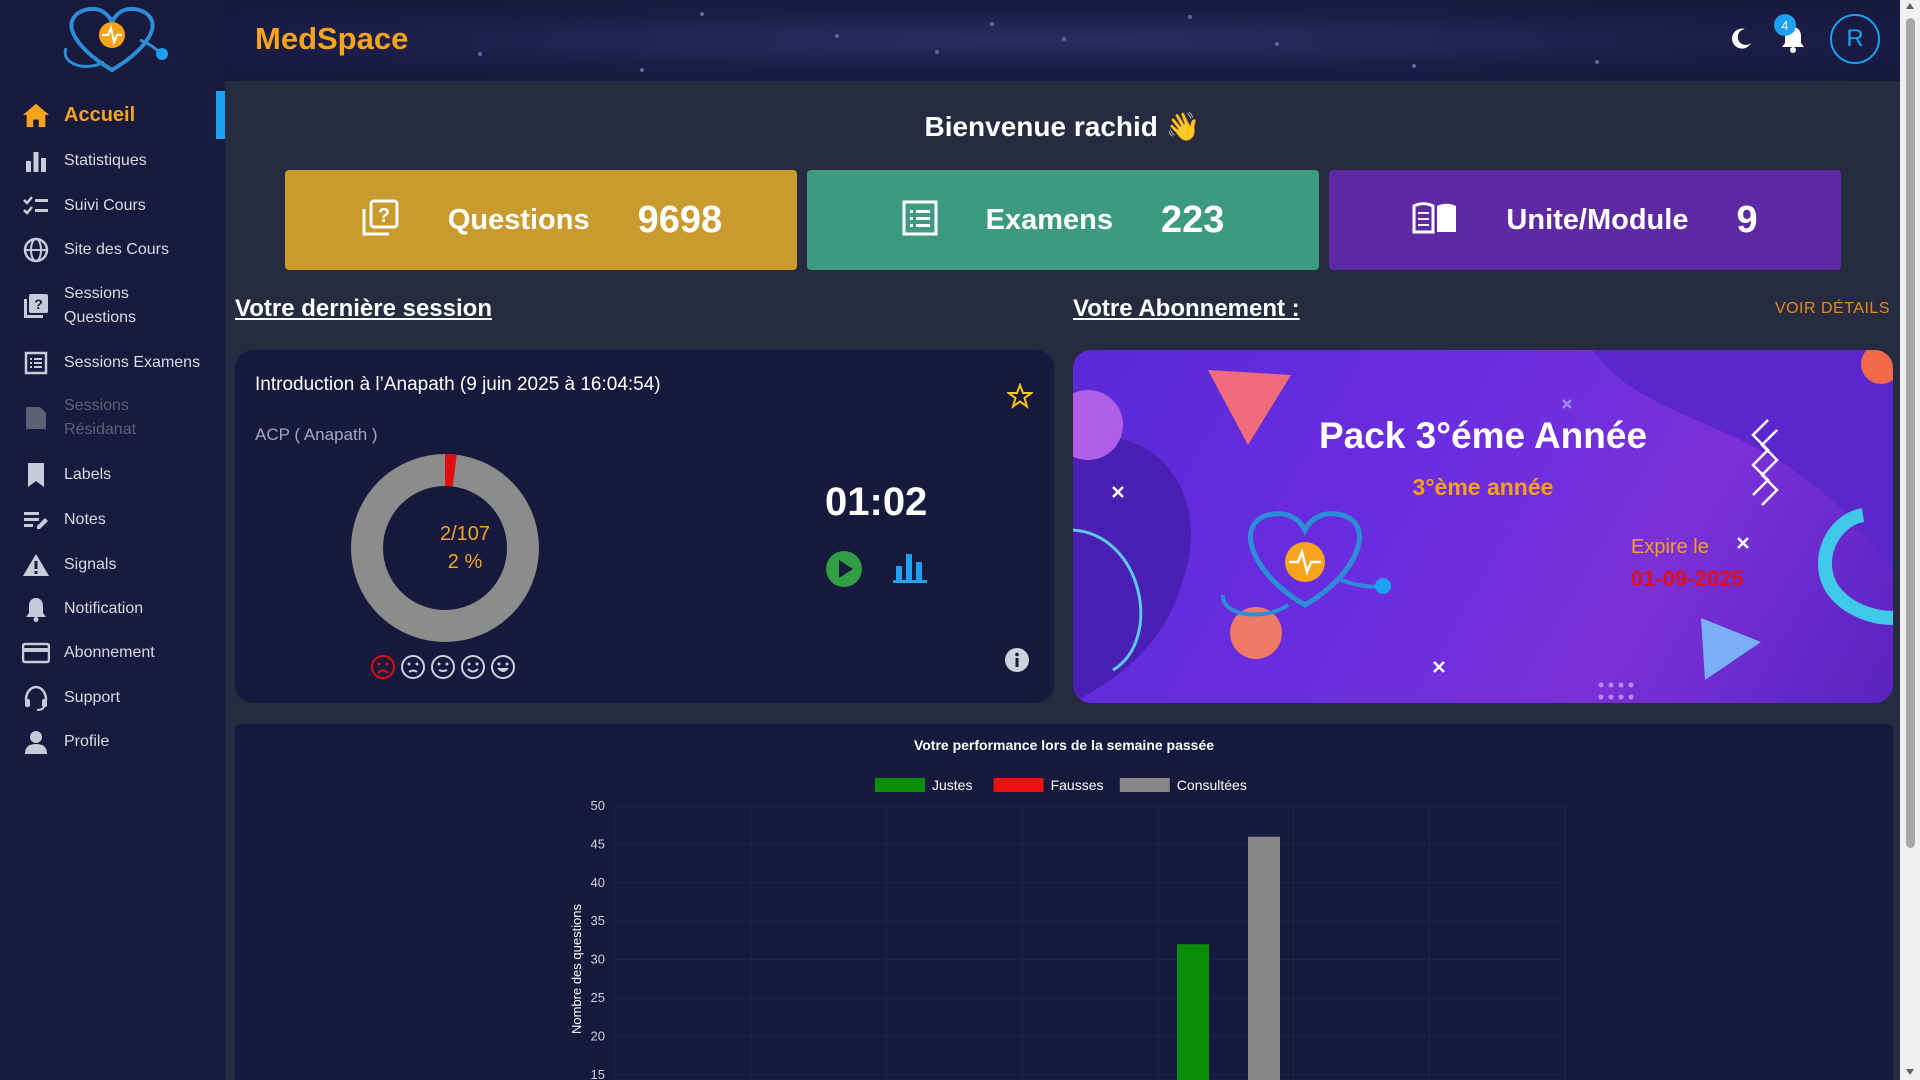  What do you see at coordinates (1435, 220) in the screenshot?
I see `open-book-icon` at bounding box center [1435, 220].